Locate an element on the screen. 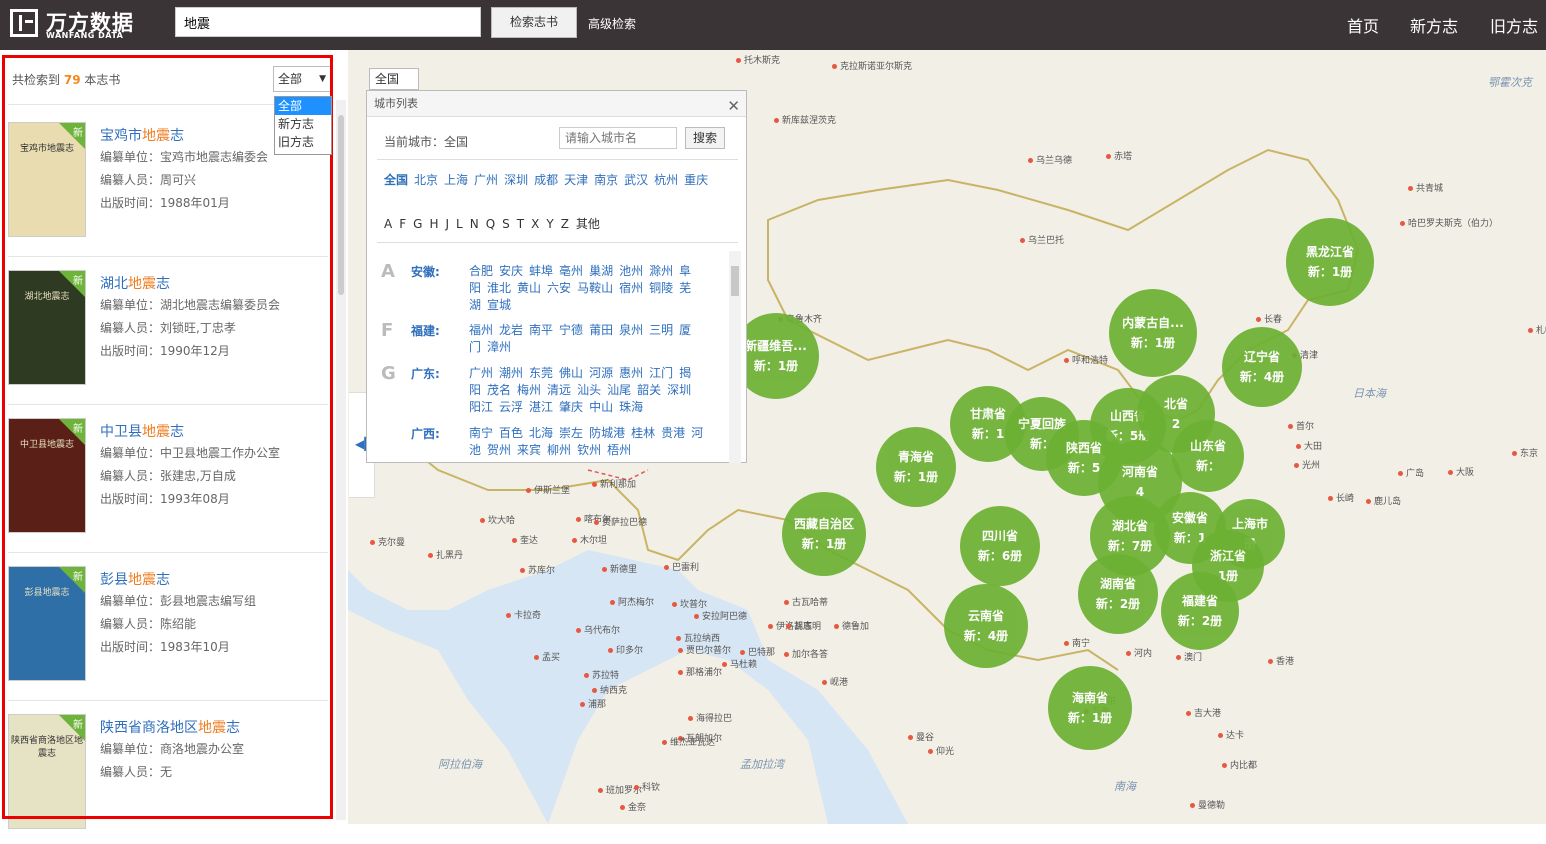  city-link: 百色 is located at coordinates (511, 433).